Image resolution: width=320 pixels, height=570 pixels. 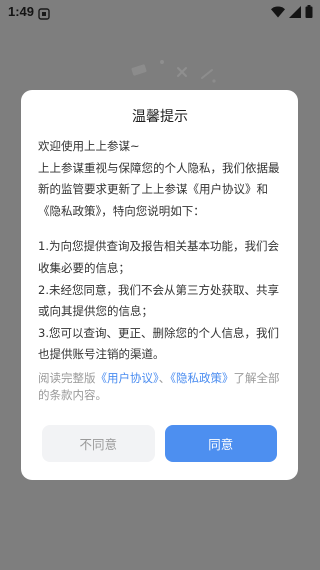 What do you see at coordinates (89, 146) in the screenshot?
I see `greeting-text: 欢迎使用上上参谋~` at bounding box center [89, 146].